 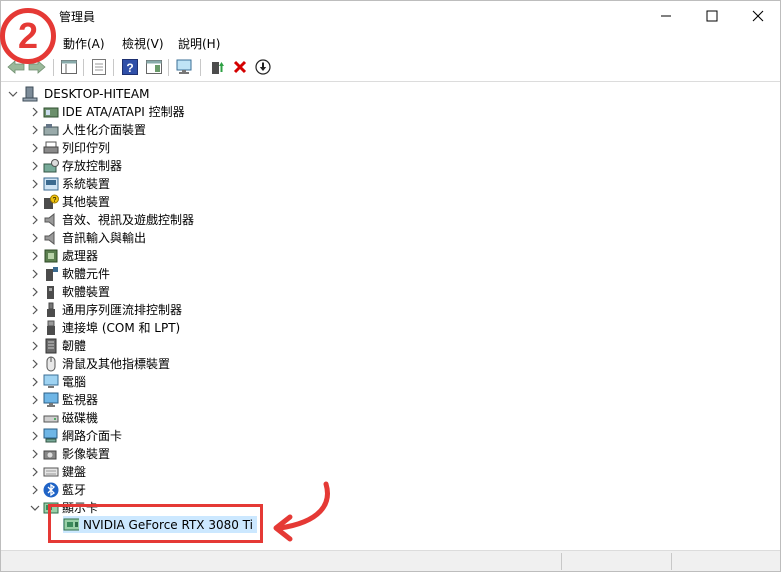 What do you see at coordinates (390, 42) in the screenshot?
I see `menu-bar: 動作(A) 檢視(V) 說明(H)` at bounding box center [390, 42].